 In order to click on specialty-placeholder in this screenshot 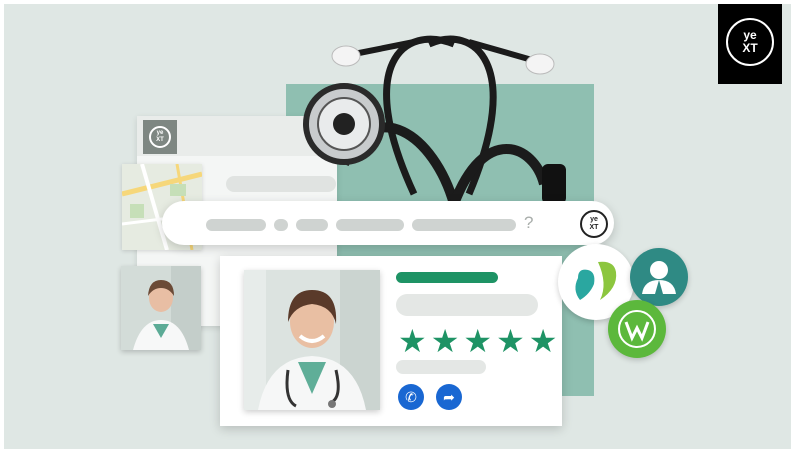, I will do `click(467, 305)`.